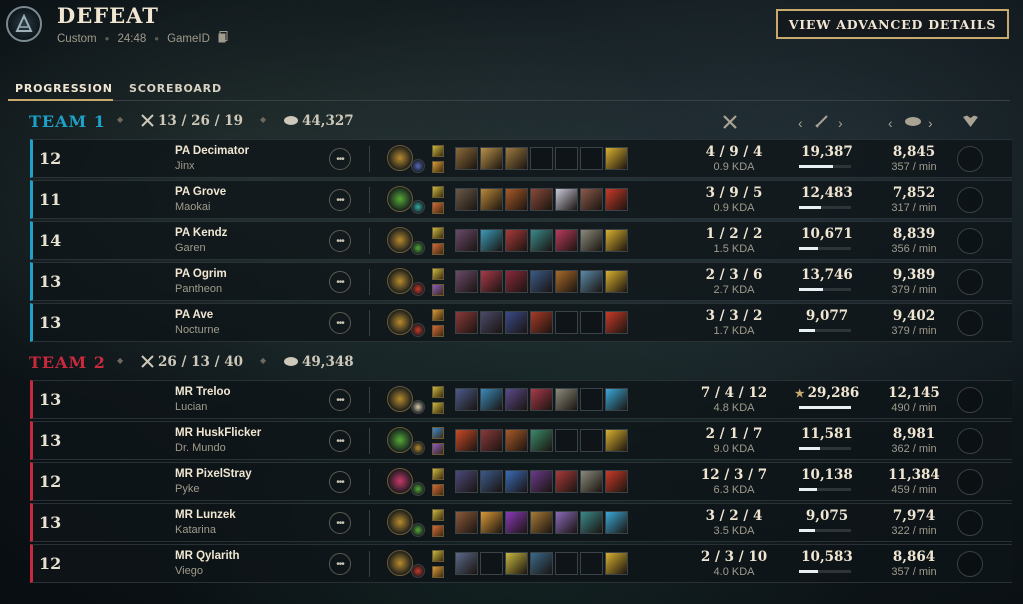 This screenshot has width=1023, height=604. What do you see at coordinates (213, 474) in the screenshot?
I see `player-name: MR PixelStray` at bounding box center [213, 474].